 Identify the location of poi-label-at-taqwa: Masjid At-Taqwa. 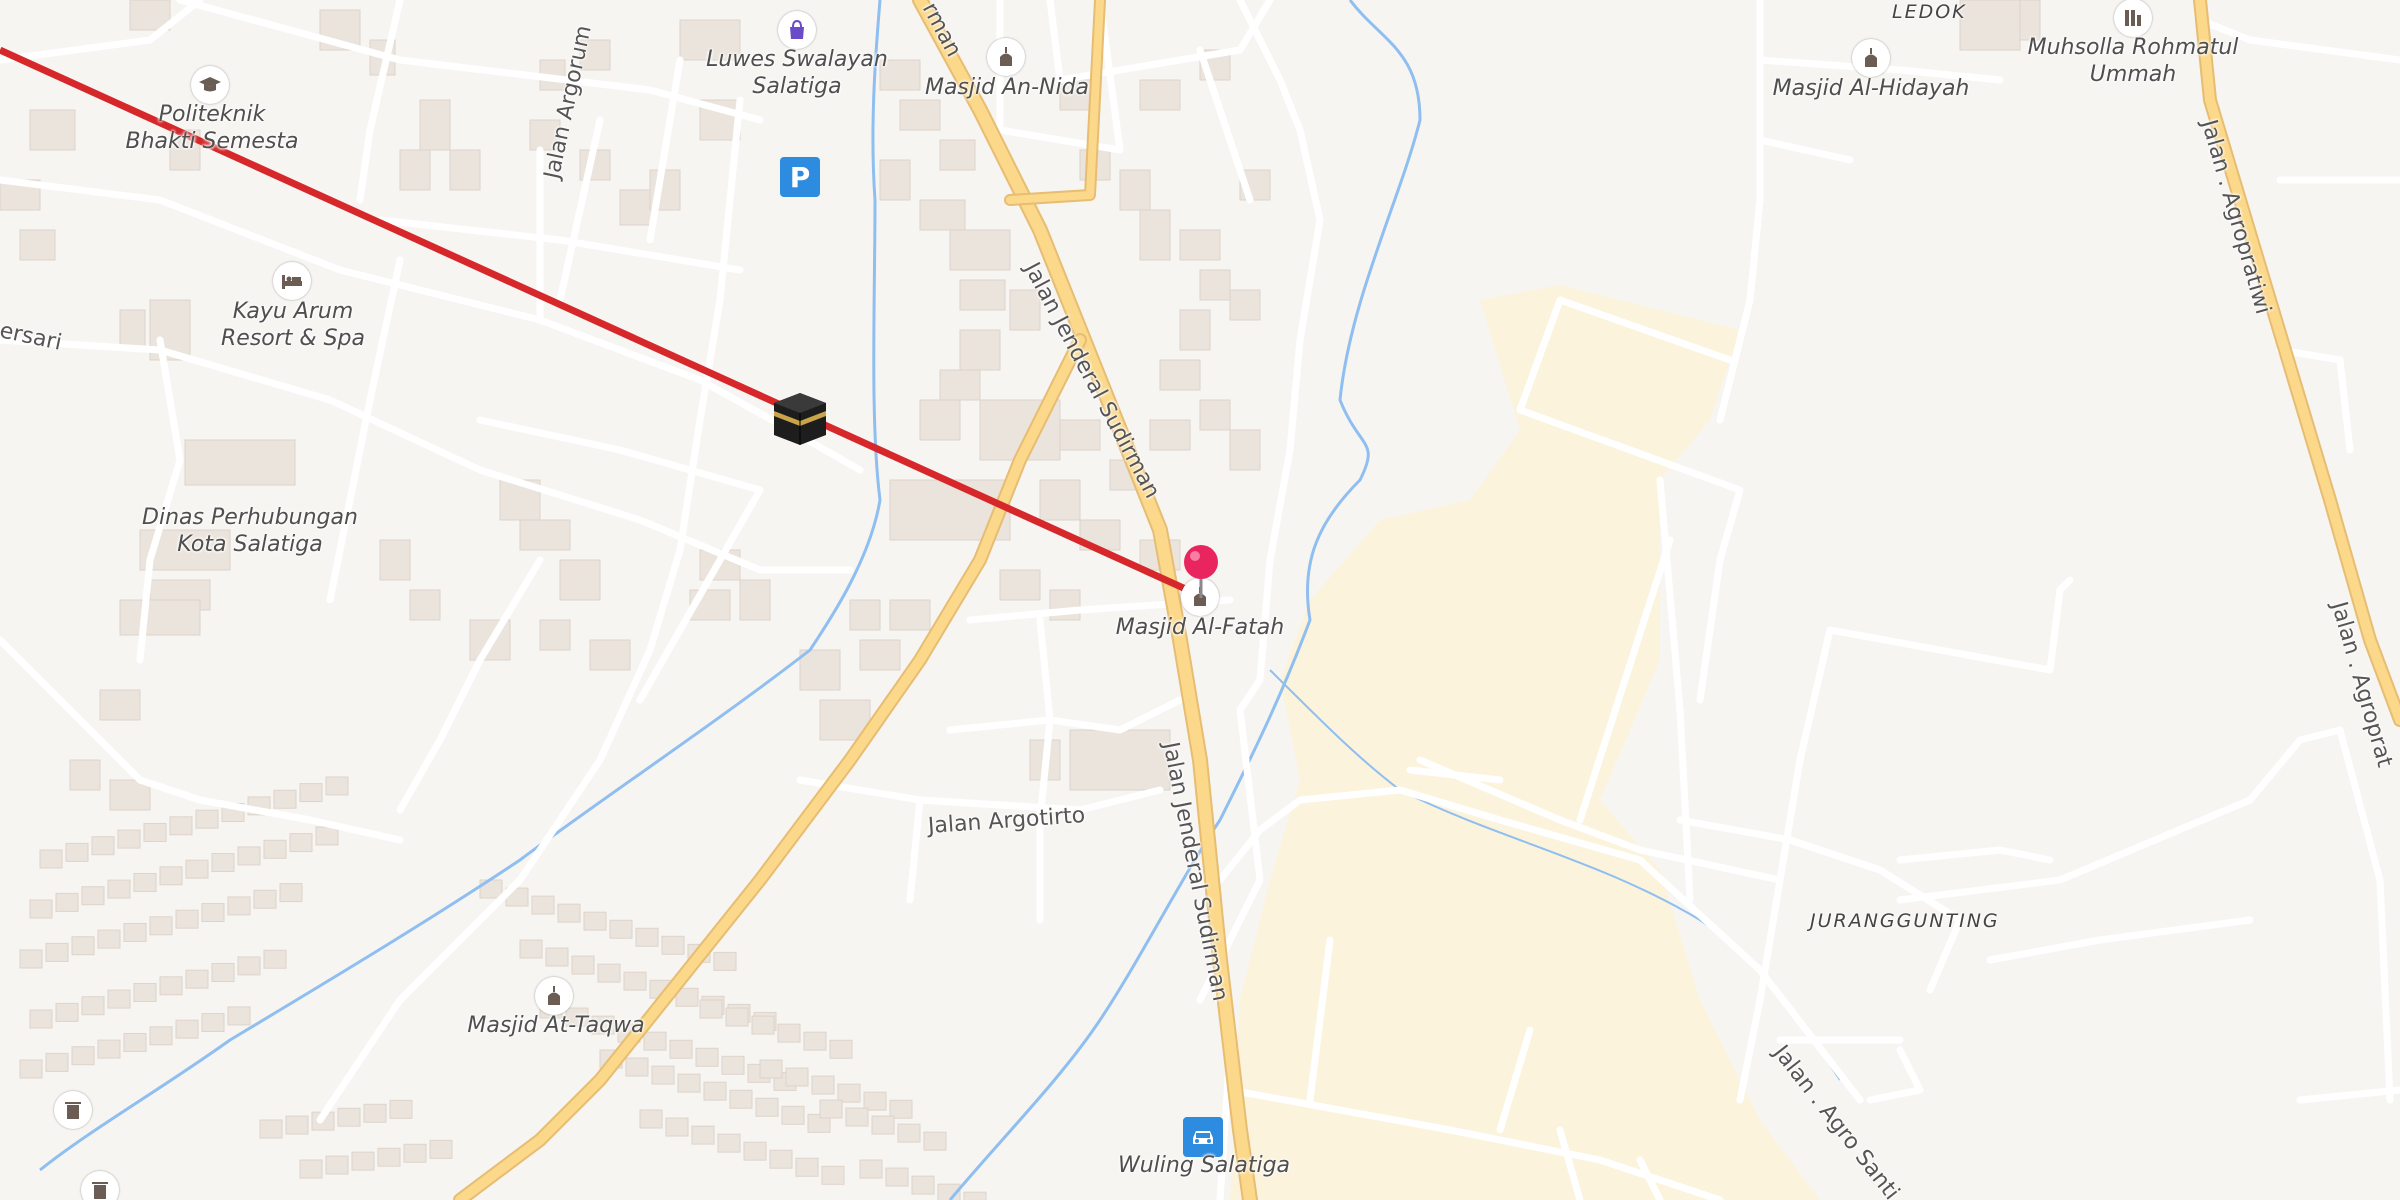
(555, 1025).